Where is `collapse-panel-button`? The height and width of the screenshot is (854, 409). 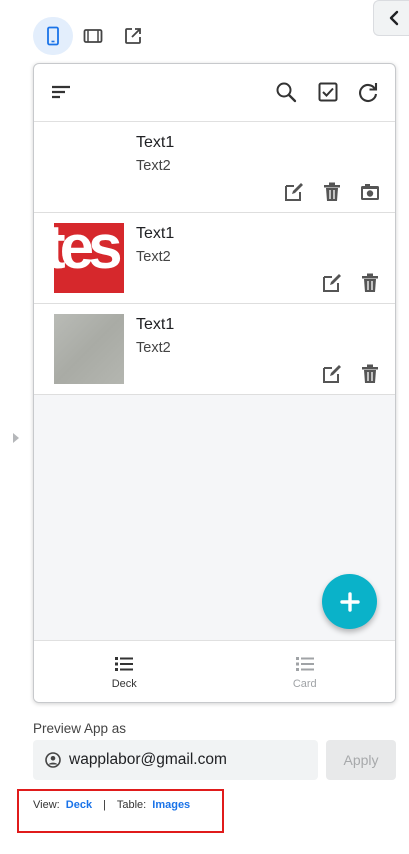
collapse-panel-button is located at coordinates (391, 18).